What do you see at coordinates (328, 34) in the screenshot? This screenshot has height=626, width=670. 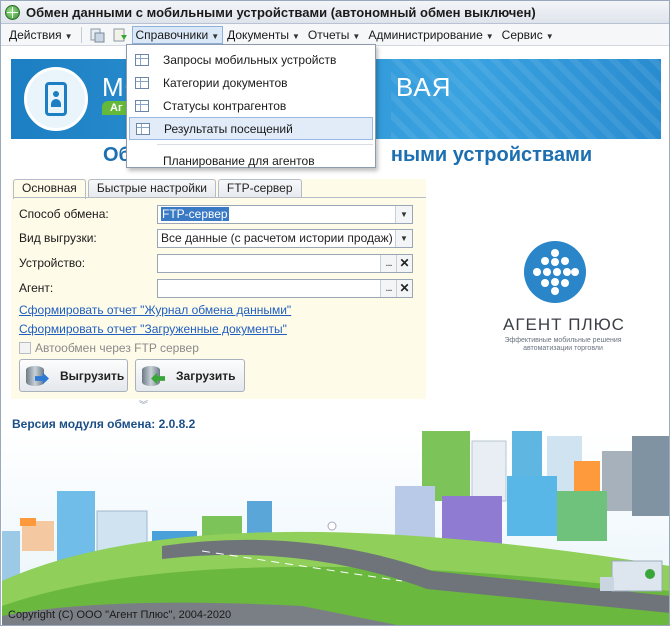 I see `menu-reports-label: Отчеты` at bounding box center [328, 34].